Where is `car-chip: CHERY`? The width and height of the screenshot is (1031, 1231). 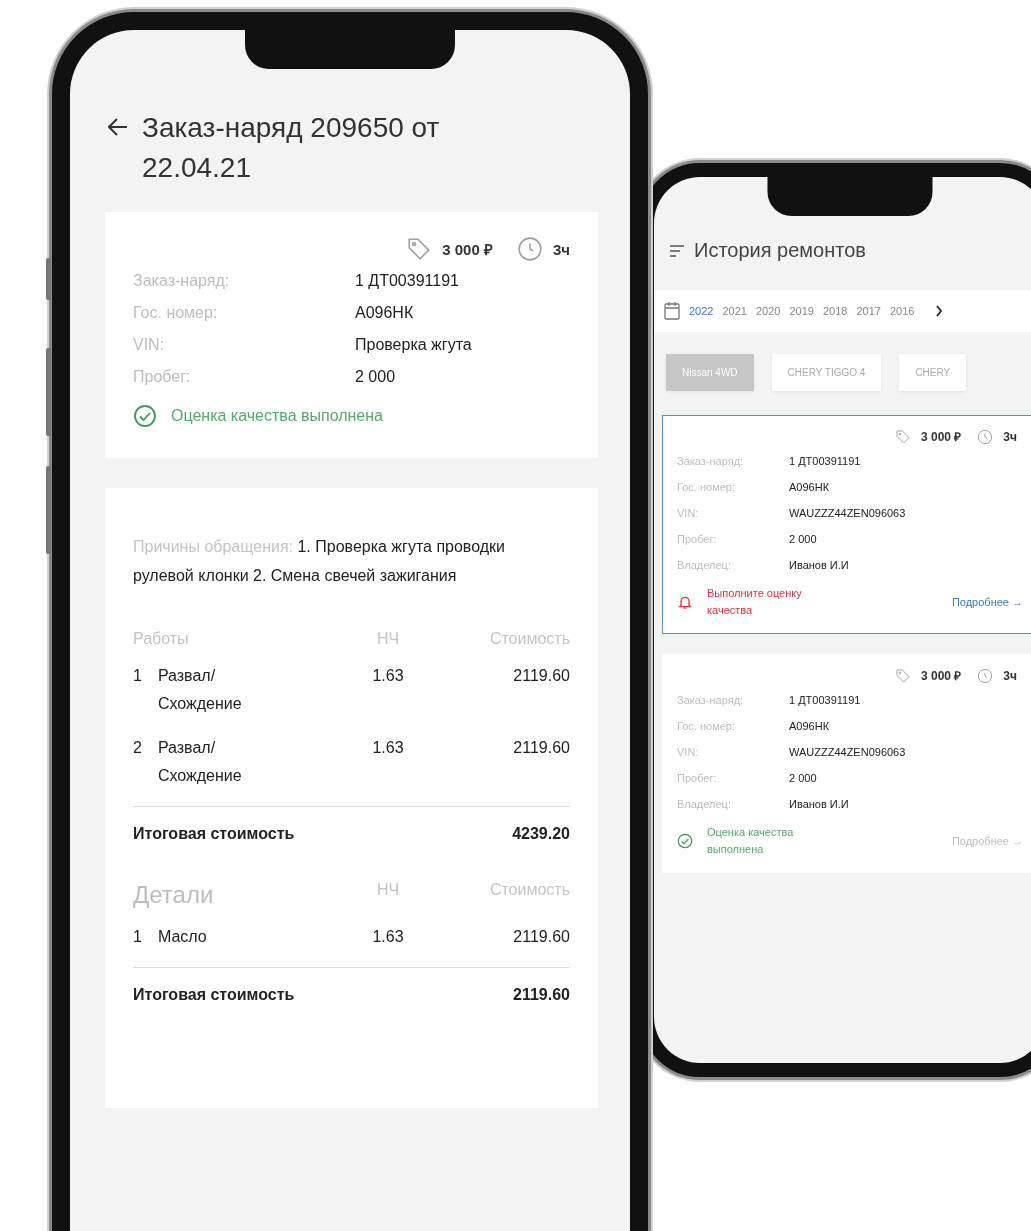 car-chip: CHERY is located at coordinates (933, 372).